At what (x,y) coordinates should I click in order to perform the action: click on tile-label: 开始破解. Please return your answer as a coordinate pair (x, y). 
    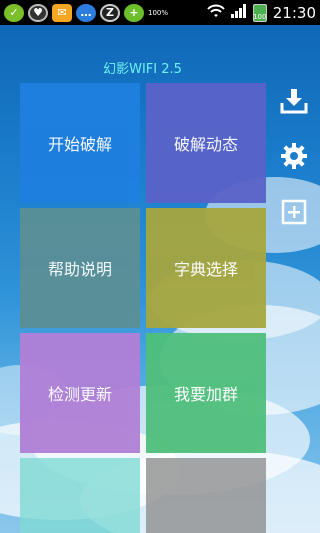
    Looking at the image, I should click on (79, 144).